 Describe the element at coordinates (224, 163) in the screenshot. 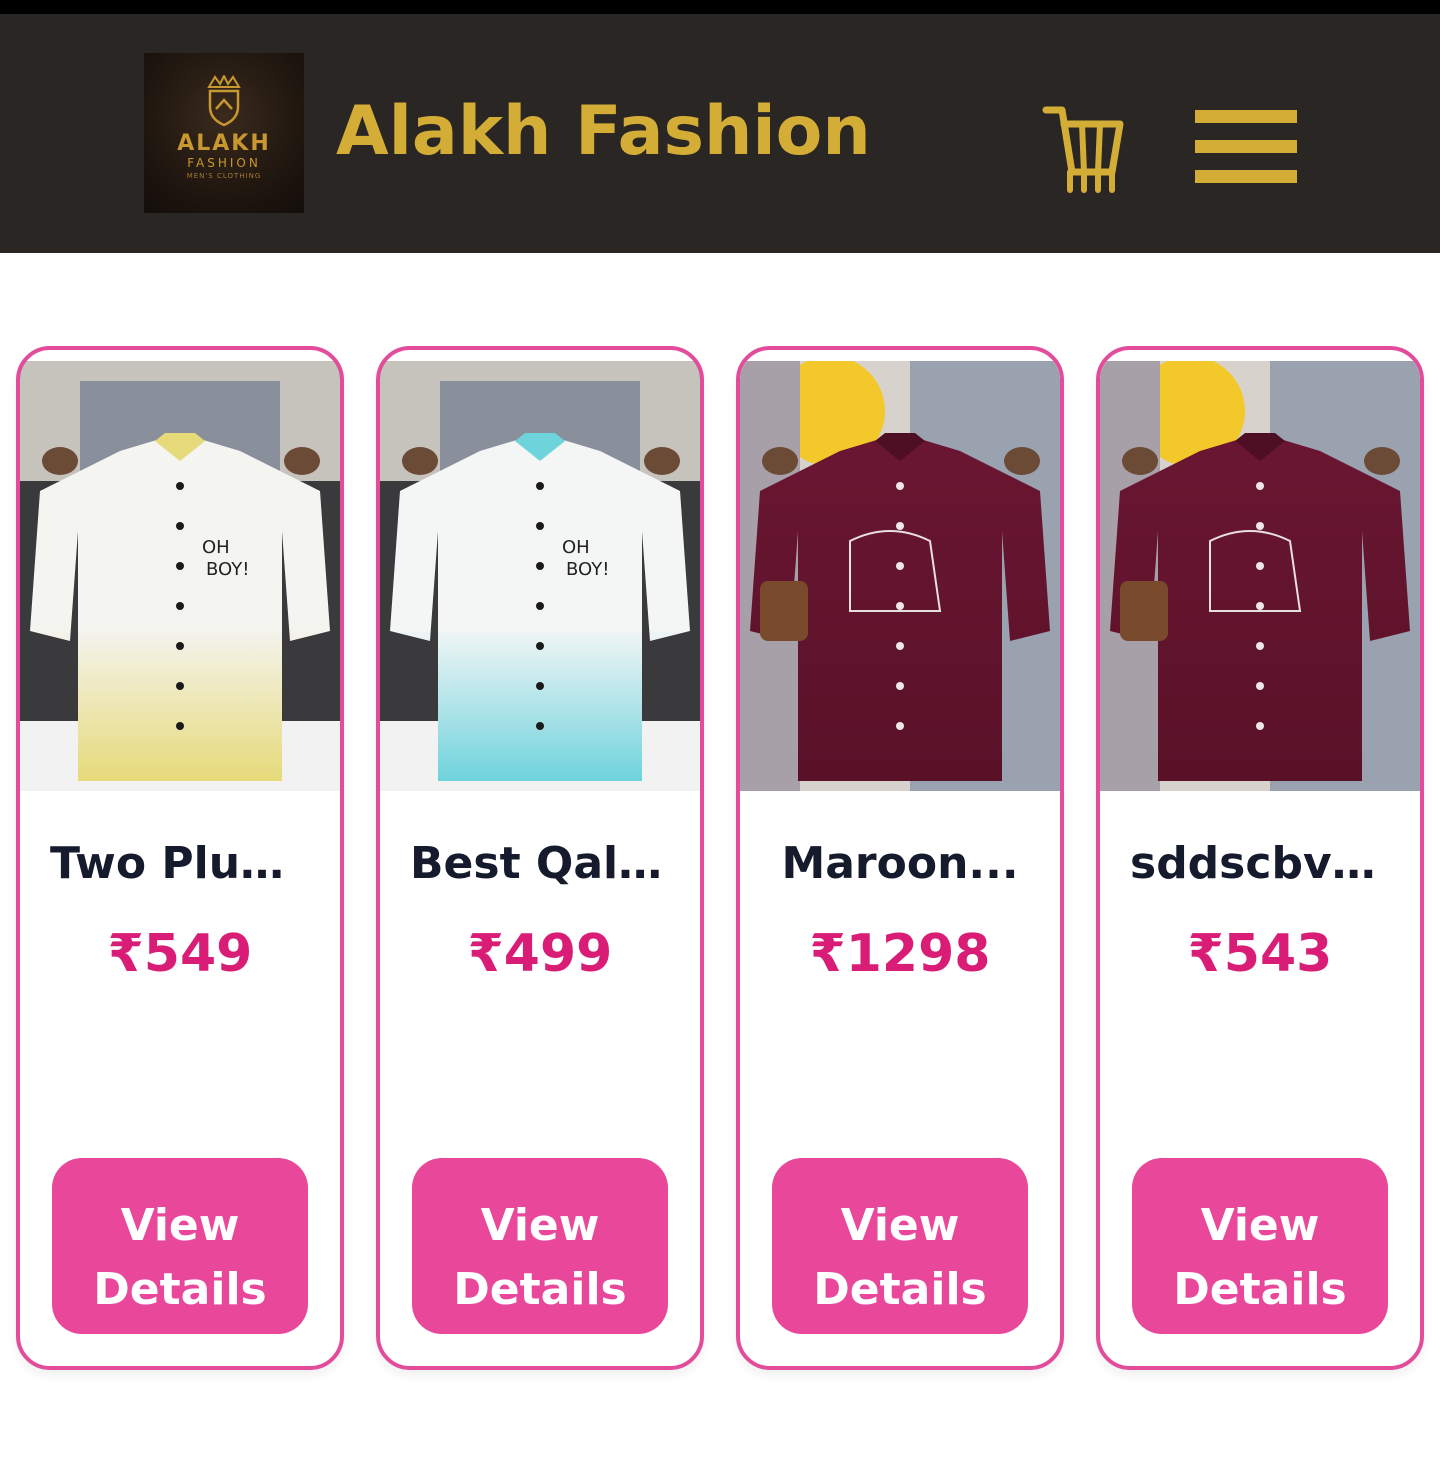

I see `logo-subtitle: FASHION` at that location.